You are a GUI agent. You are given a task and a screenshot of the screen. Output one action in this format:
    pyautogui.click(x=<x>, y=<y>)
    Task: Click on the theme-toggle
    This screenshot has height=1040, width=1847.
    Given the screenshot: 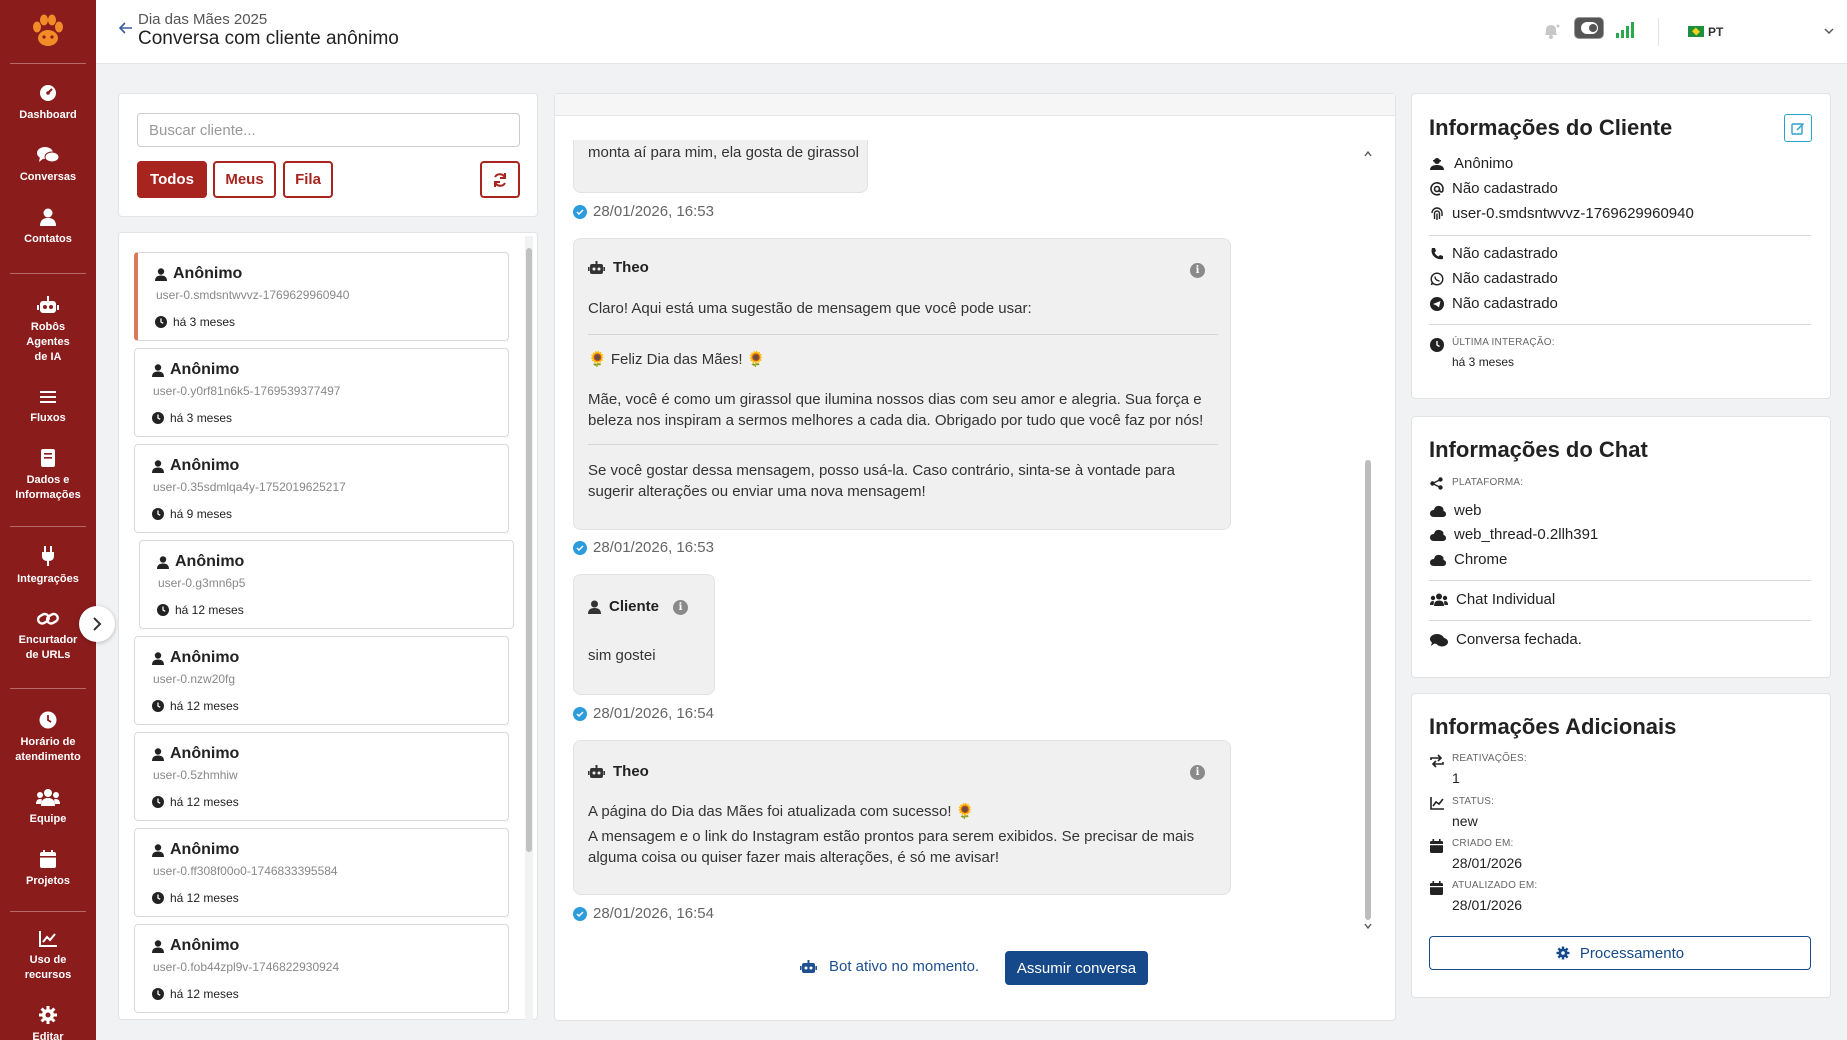 What is the action you would take?
    pyautogui.click(x=1589, y=28)
    